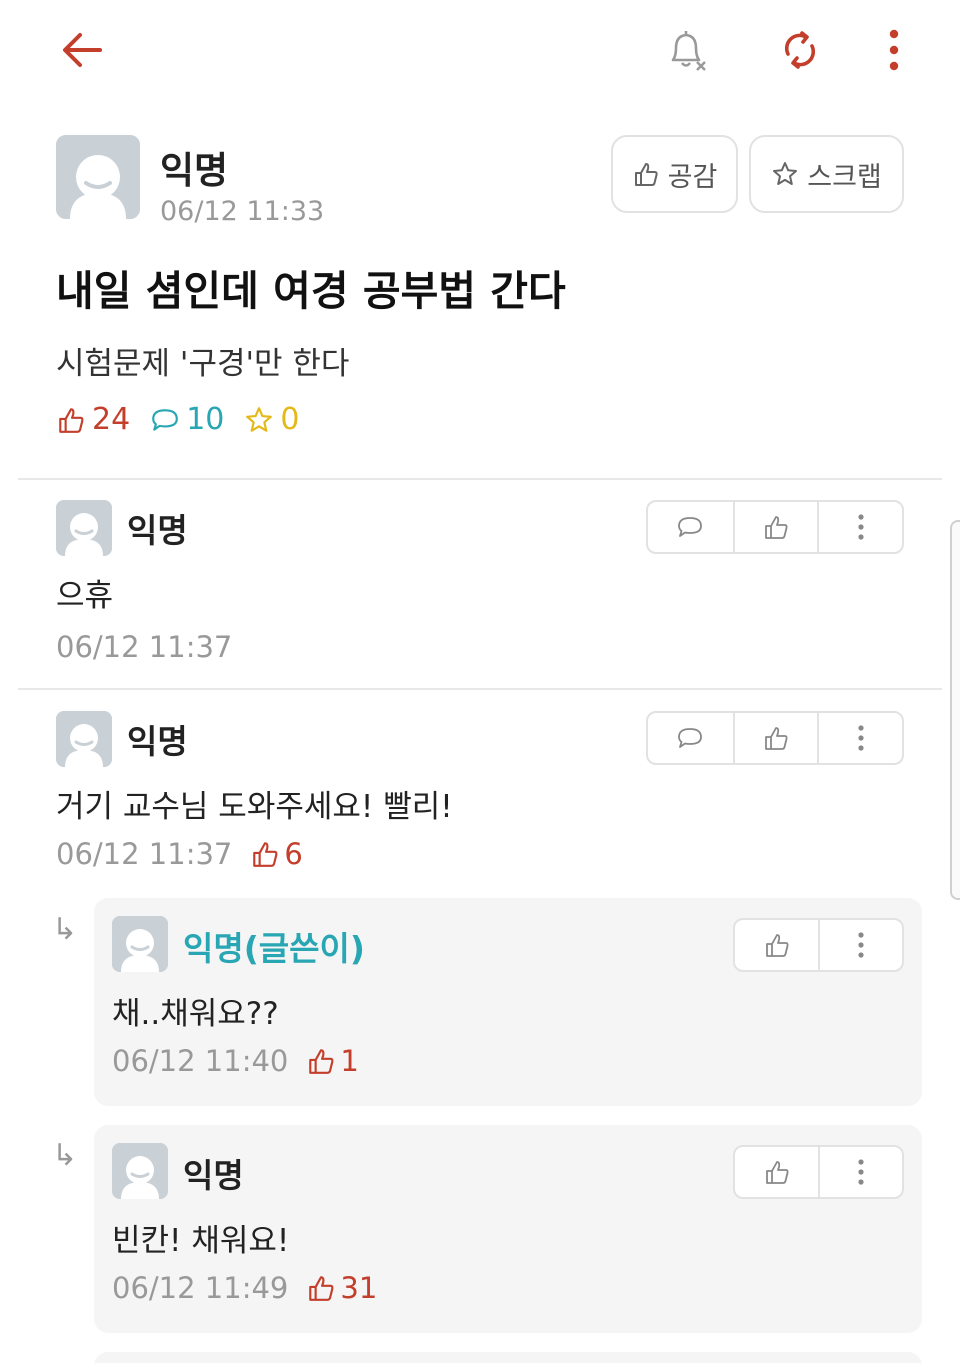  What do you see at coordinates (85, 596) in the screenshot?
I see `comment-text: 으휴` at bounding box center [85, 596].